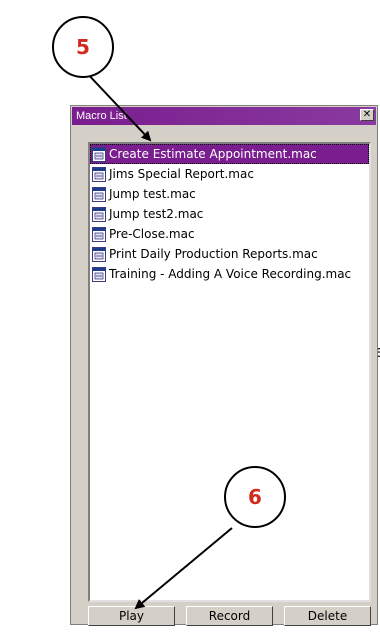 The width and height of the screenshot is (380, 640). I want to click on list-item: Training - Adding A Voice Recording.mac, so click(229, 274).